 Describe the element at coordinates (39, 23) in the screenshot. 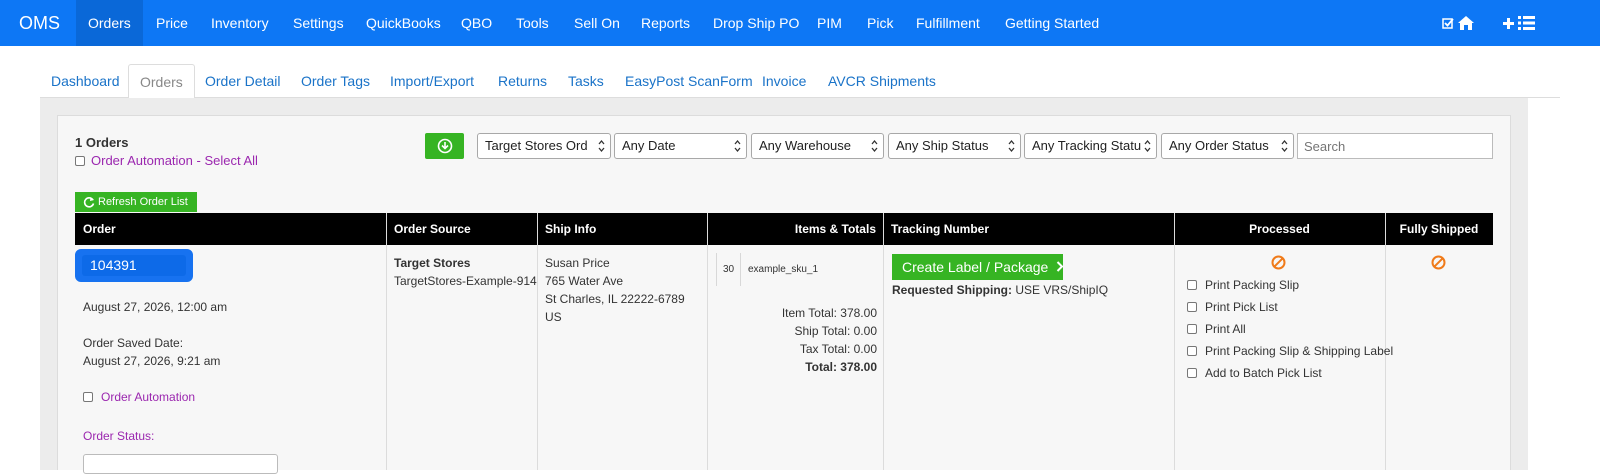

I see `brand-logo: OMS` at that location.